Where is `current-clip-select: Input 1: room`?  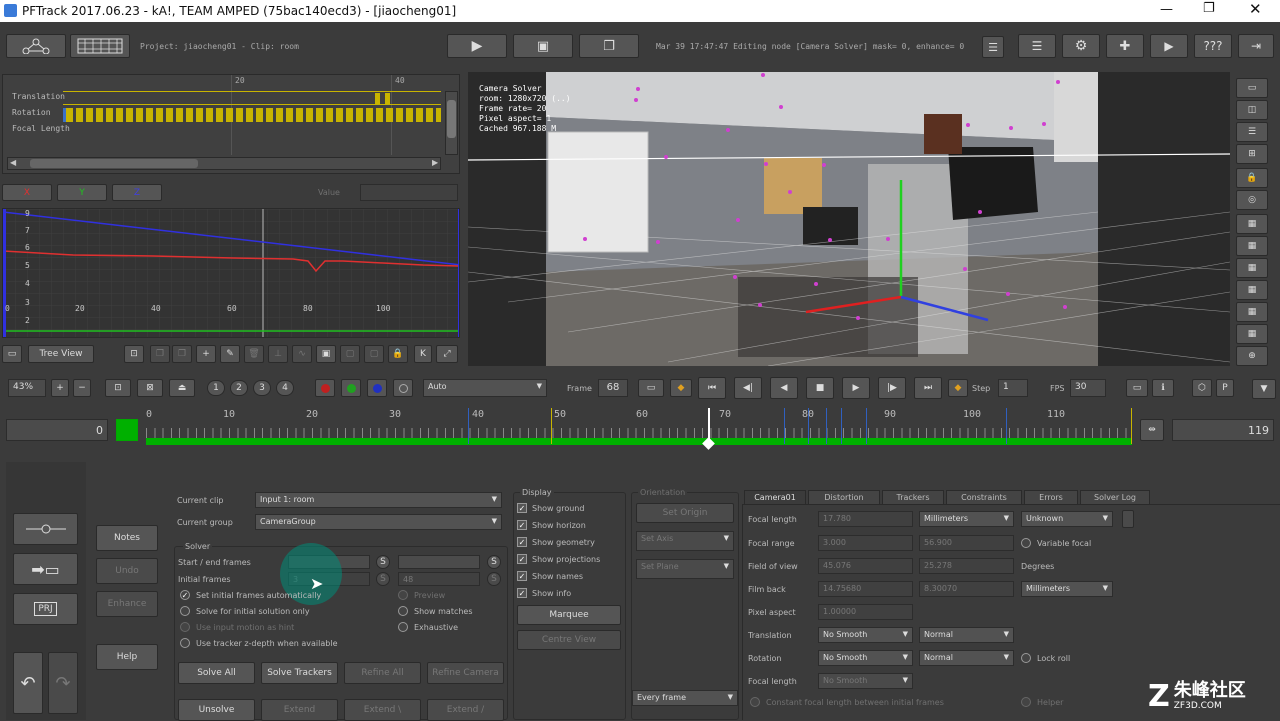 current-clip-select: Input 1: room is located at coordinates (378, 500).